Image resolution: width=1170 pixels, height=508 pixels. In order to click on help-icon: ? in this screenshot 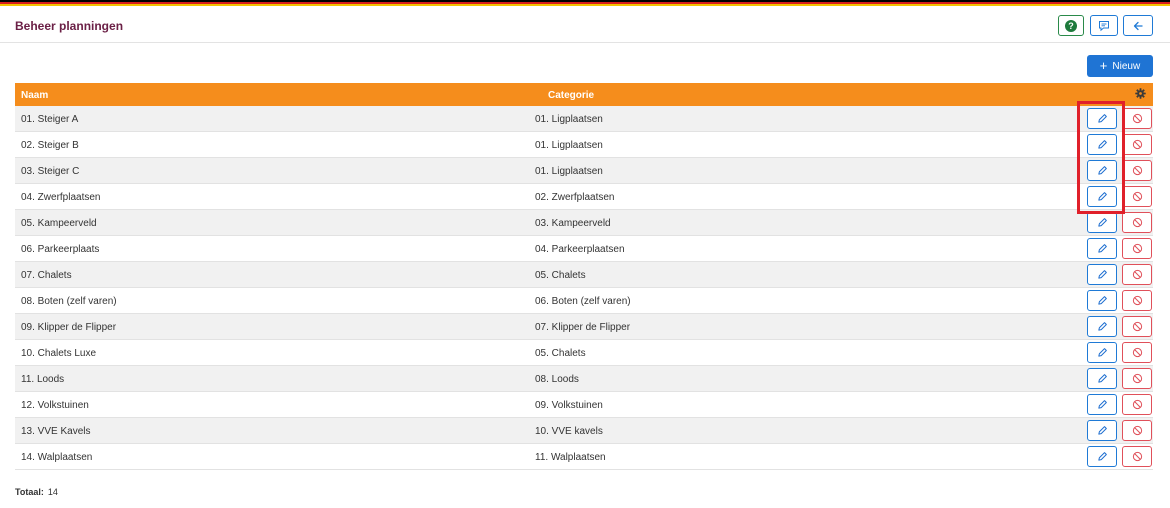, I will do `click(1071, 25)`.